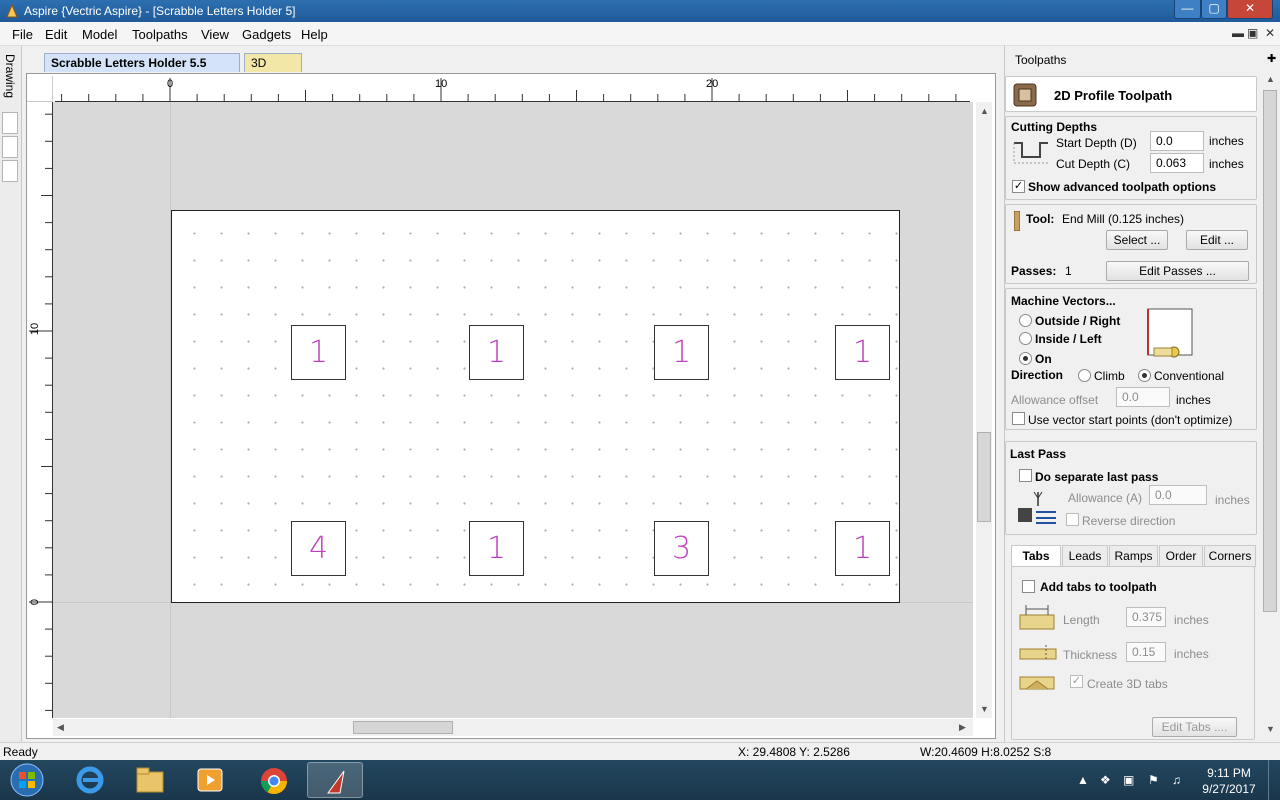  What do you see at coordinates (712, 84) in the screenshot?
I see `ruler-top-label-20: 20` at bounding box center [712, 84].